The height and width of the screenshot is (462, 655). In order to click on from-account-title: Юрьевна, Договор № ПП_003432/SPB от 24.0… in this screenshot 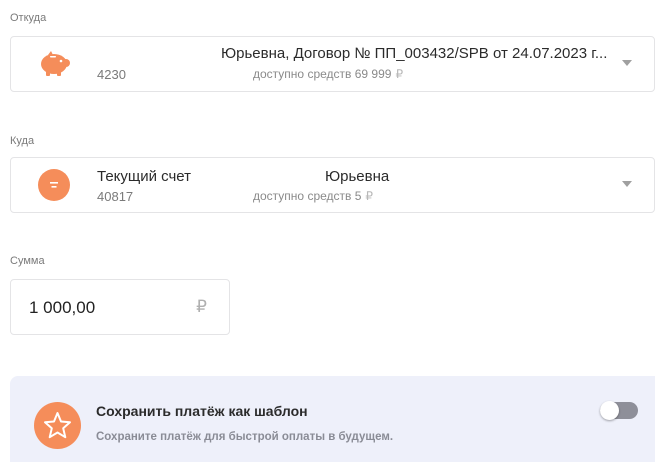, I will do `click(414, 53)`.